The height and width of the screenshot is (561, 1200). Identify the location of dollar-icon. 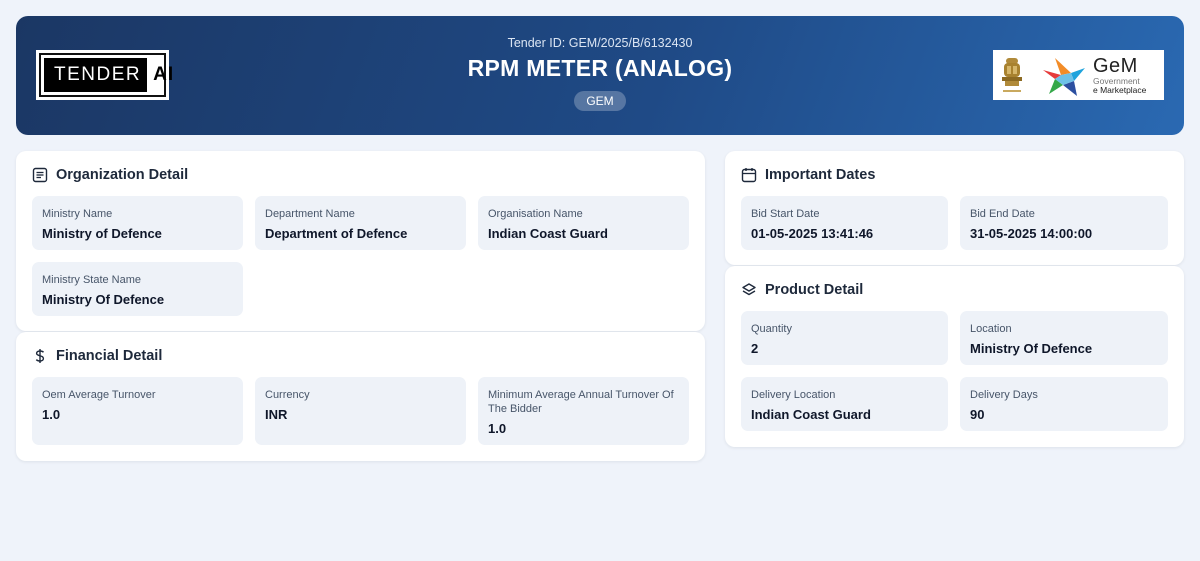
(40, 356).